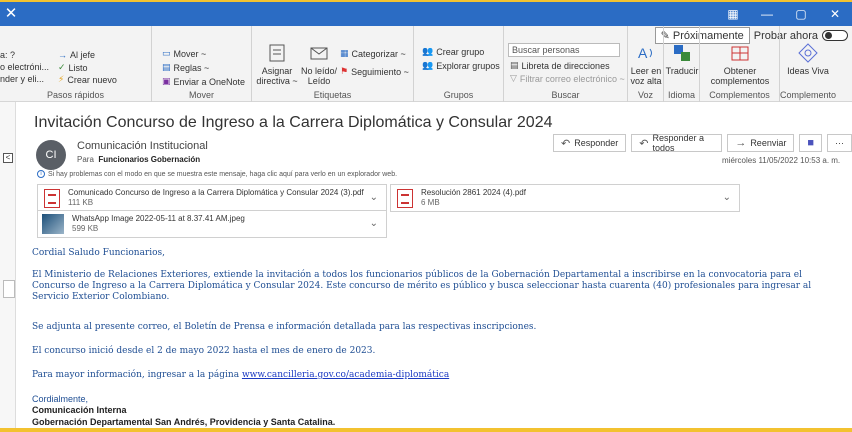 The height and width of the screenshot is (432, 852). I want to click on recipient-name: Funcionarios Gobernación, so click(149, 159).